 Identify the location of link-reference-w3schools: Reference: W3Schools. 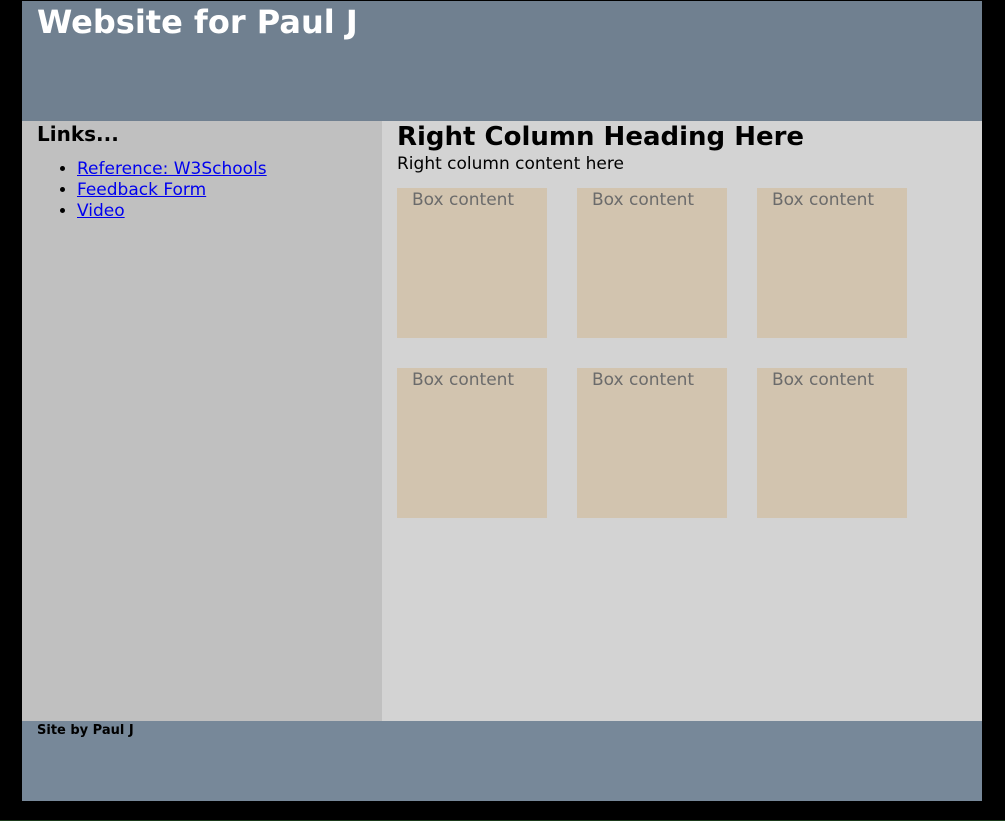
(172, 169).